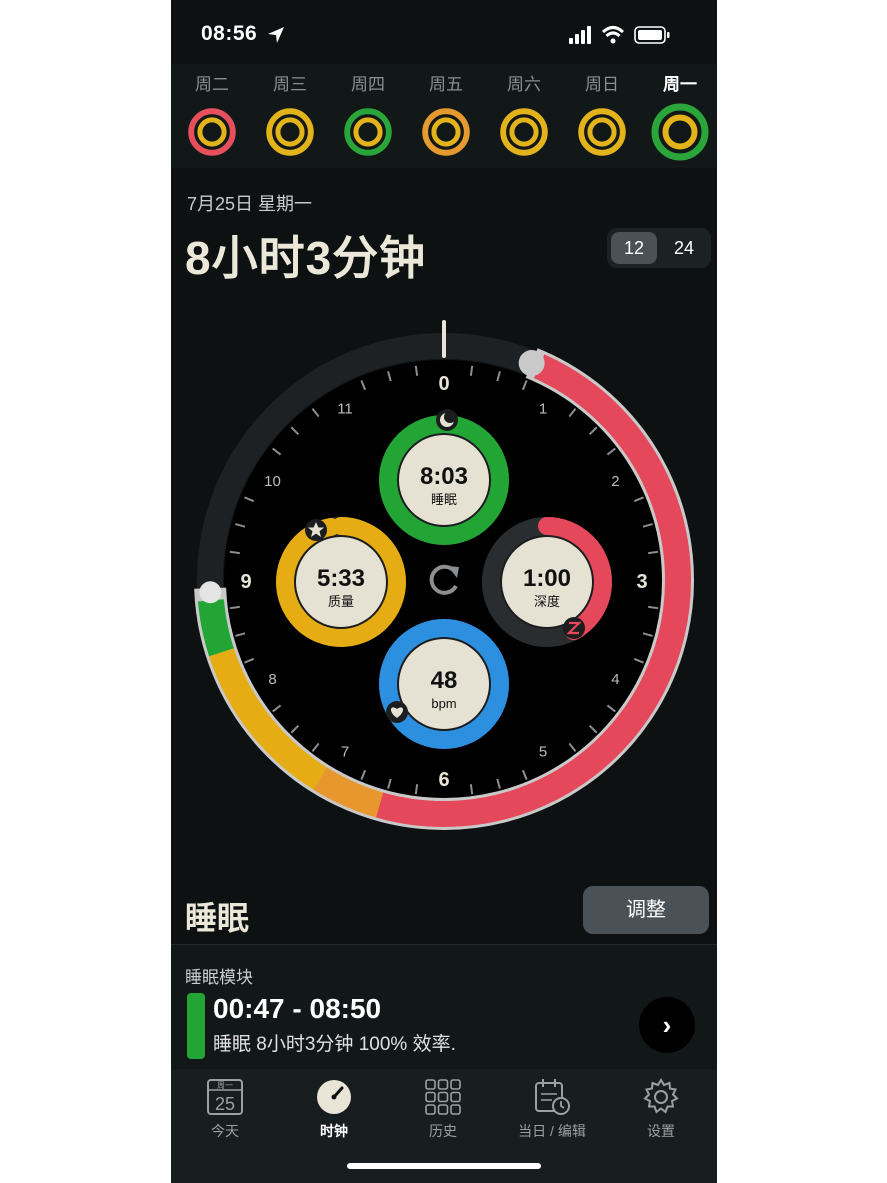 The image size is (887, 1183). Describe the element at coordinates (217, 918) in the screenshot. I see `sleep-heading: 睡眠` at that location.